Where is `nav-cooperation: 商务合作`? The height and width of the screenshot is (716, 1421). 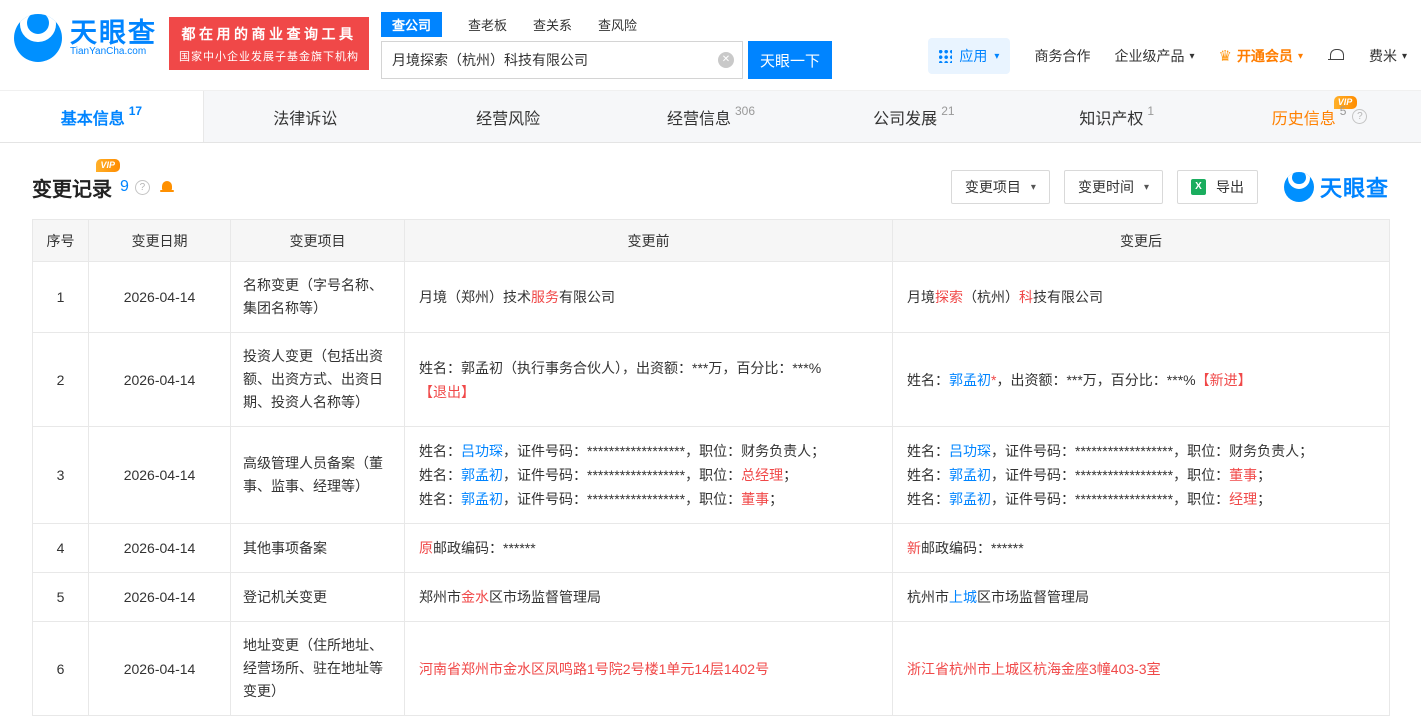 nav-cooperation: 商务合作 is located at coordinates (1062, 56).